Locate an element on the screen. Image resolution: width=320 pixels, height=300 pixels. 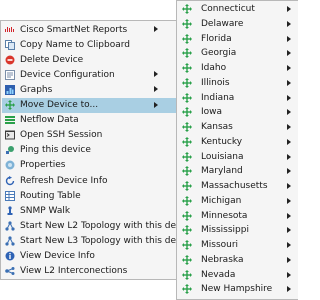
submenu-item-missouri: Missouri is located at coordinates (237, 245).